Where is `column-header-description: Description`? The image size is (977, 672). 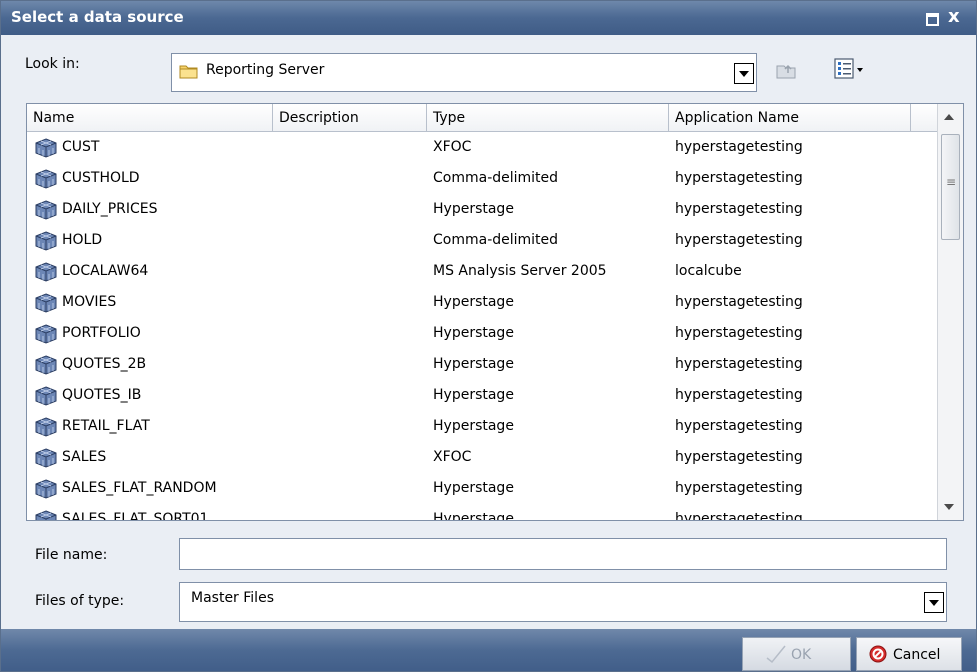
column-header-description: Description is located at coordinates (350, 118).